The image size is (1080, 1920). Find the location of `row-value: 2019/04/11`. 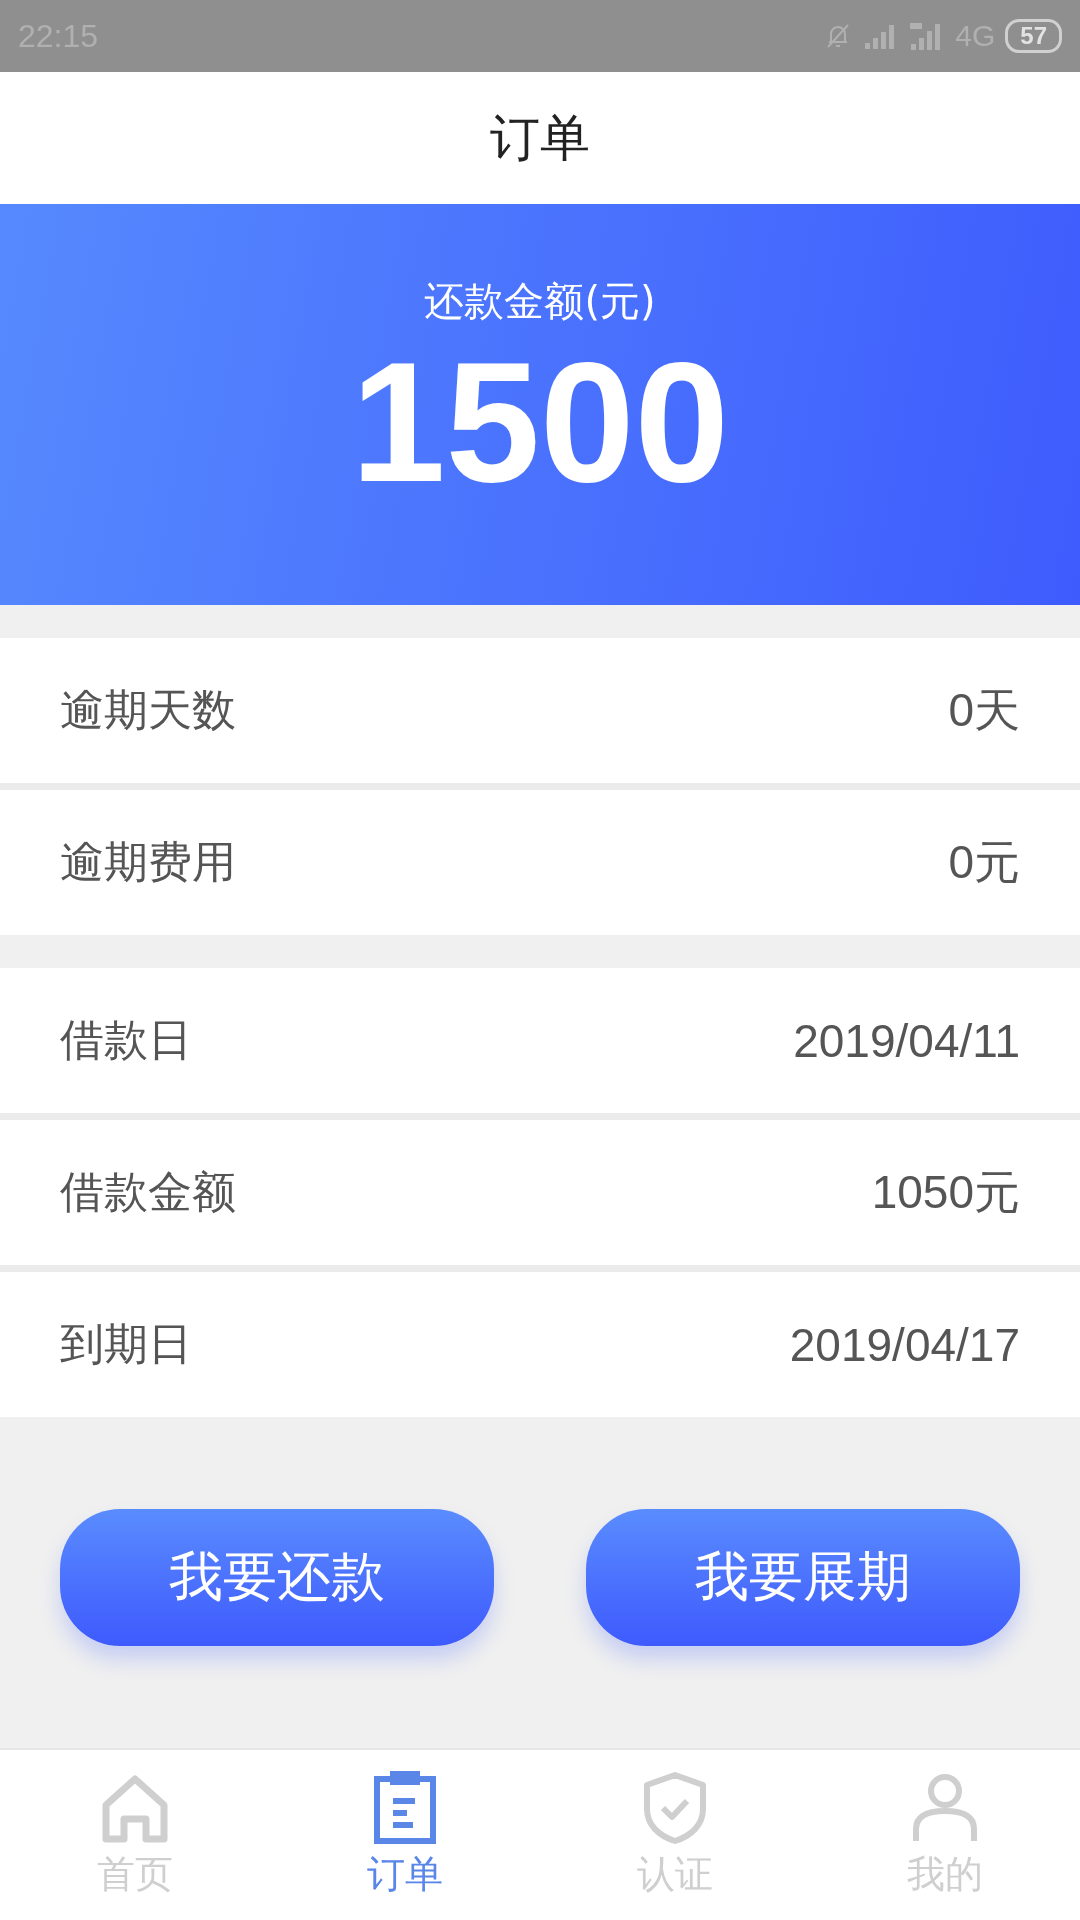

row-value: 2019/04/11 is located at coordinates (906, 1040).